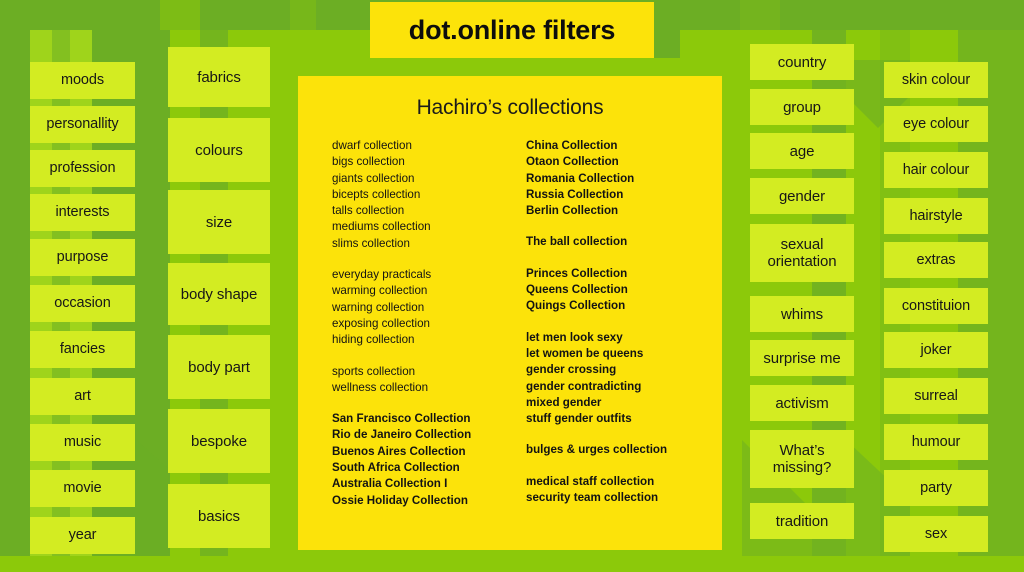 This screenshot has width=1024, height=572. Describe the element at coordinates (401, 419) in the screenshot. I see `collection-item: San Francisco Collection` at that location.